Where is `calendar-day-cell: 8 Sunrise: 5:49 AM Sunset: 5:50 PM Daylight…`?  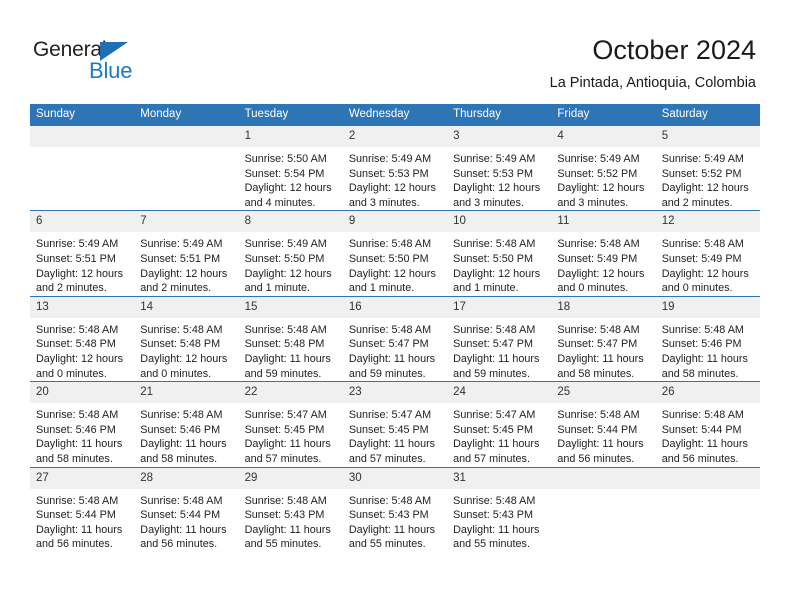
calendar-day-cell: 8 Sunrise: 5:49 AM Sunset: 5:50 PM Daylight… is located at coordinates (290, 253).